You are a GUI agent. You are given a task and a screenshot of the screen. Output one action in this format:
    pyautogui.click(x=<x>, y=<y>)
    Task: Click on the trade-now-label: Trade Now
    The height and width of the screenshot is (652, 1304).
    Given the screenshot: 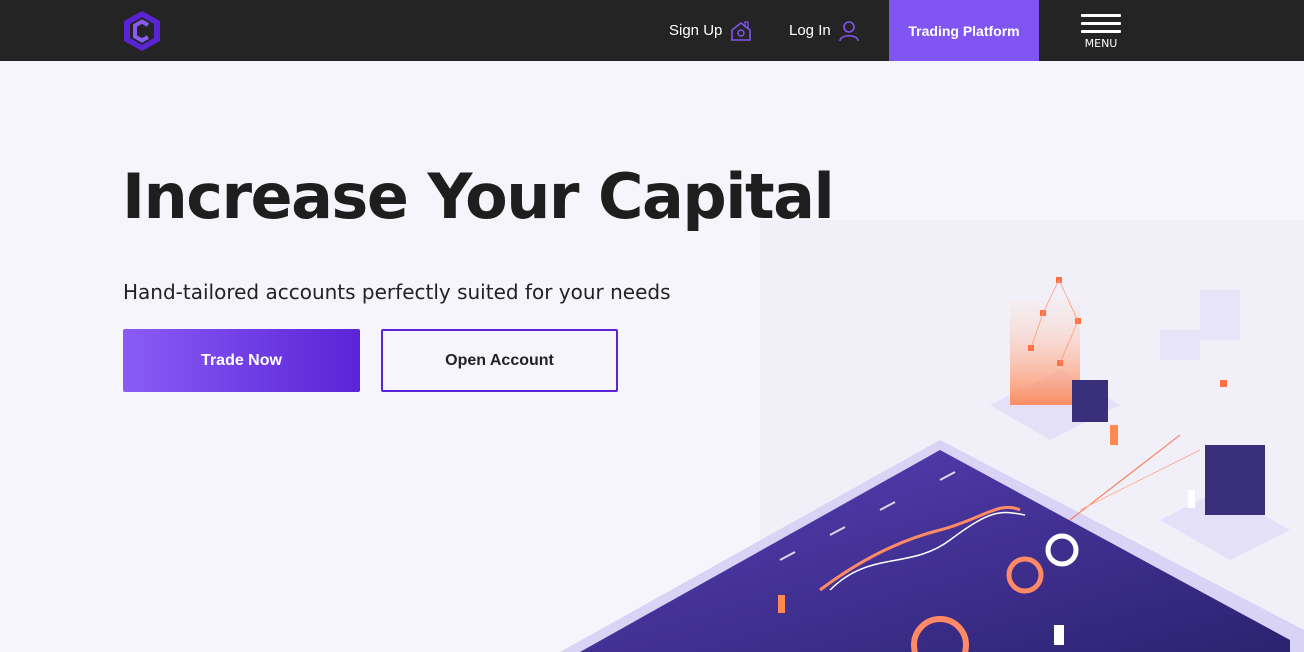 What is the action you would take?
    pyautogui.click(x=241, y=360)
    